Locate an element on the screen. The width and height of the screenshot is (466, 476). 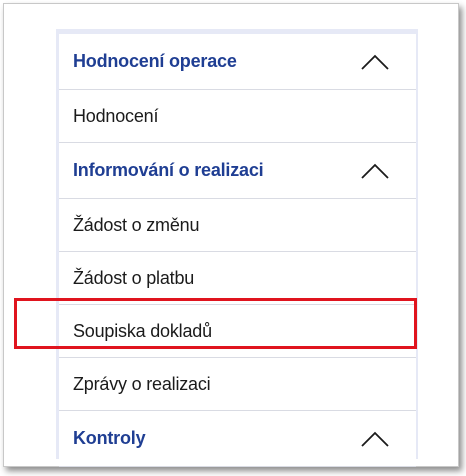
menu-item-zpravy-o-realizaci: Zprávy o realizaci is located at coordinates (237, 384).